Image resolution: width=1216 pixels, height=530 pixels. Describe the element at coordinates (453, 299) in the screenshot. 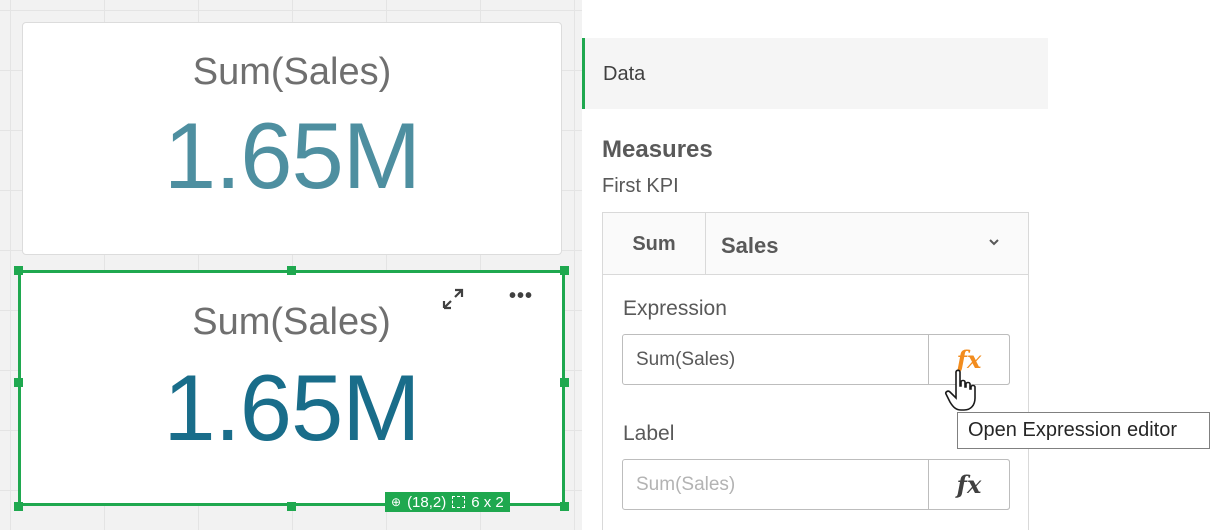

I see `expand-icon` at that location.